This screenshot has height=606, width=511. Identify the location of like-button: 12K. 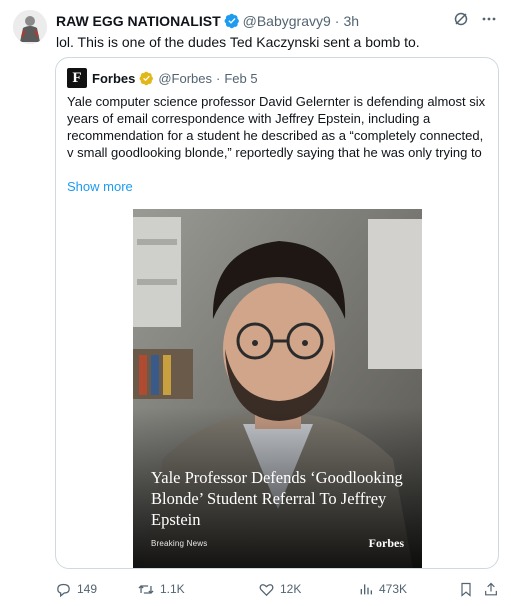
(279, 589).